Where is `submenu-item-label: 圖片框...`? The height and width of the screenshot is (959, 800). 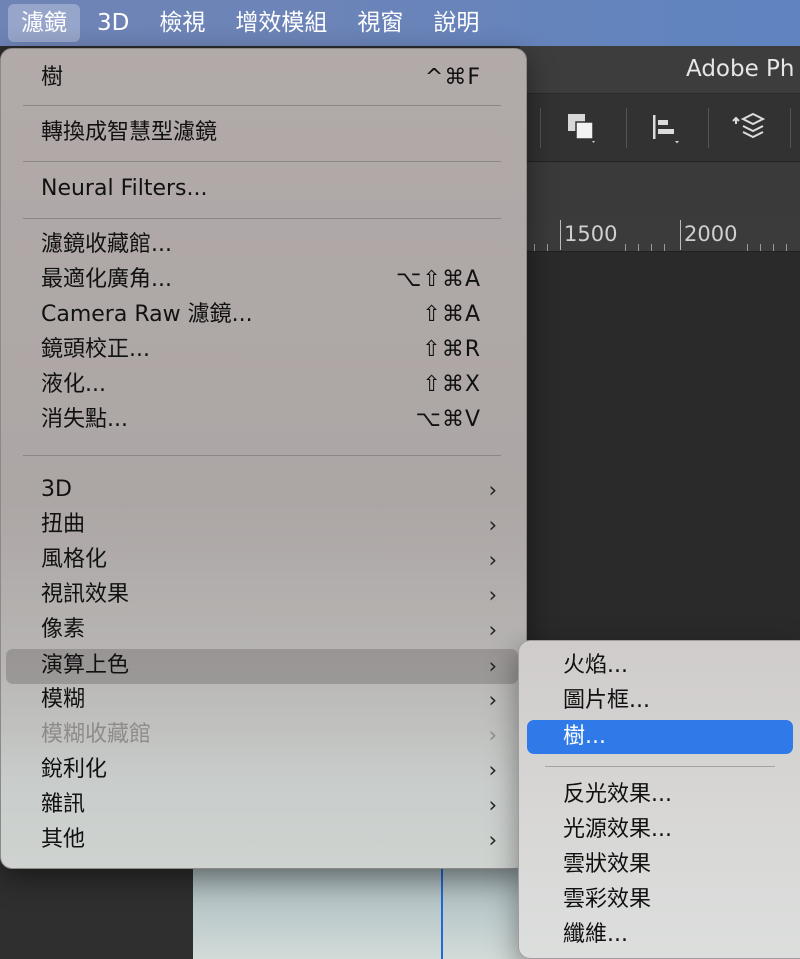 submenu-item-label: 圖片框... is located at coordinates (606, 700).